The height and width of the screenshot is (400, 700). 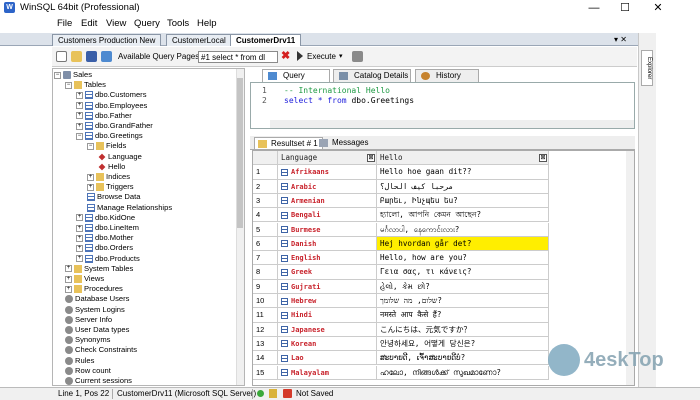 What do you see at coordinates (110, 187) in the screenshot?
I see `tree-node: + Triggers` at bounding box center [110, 187].